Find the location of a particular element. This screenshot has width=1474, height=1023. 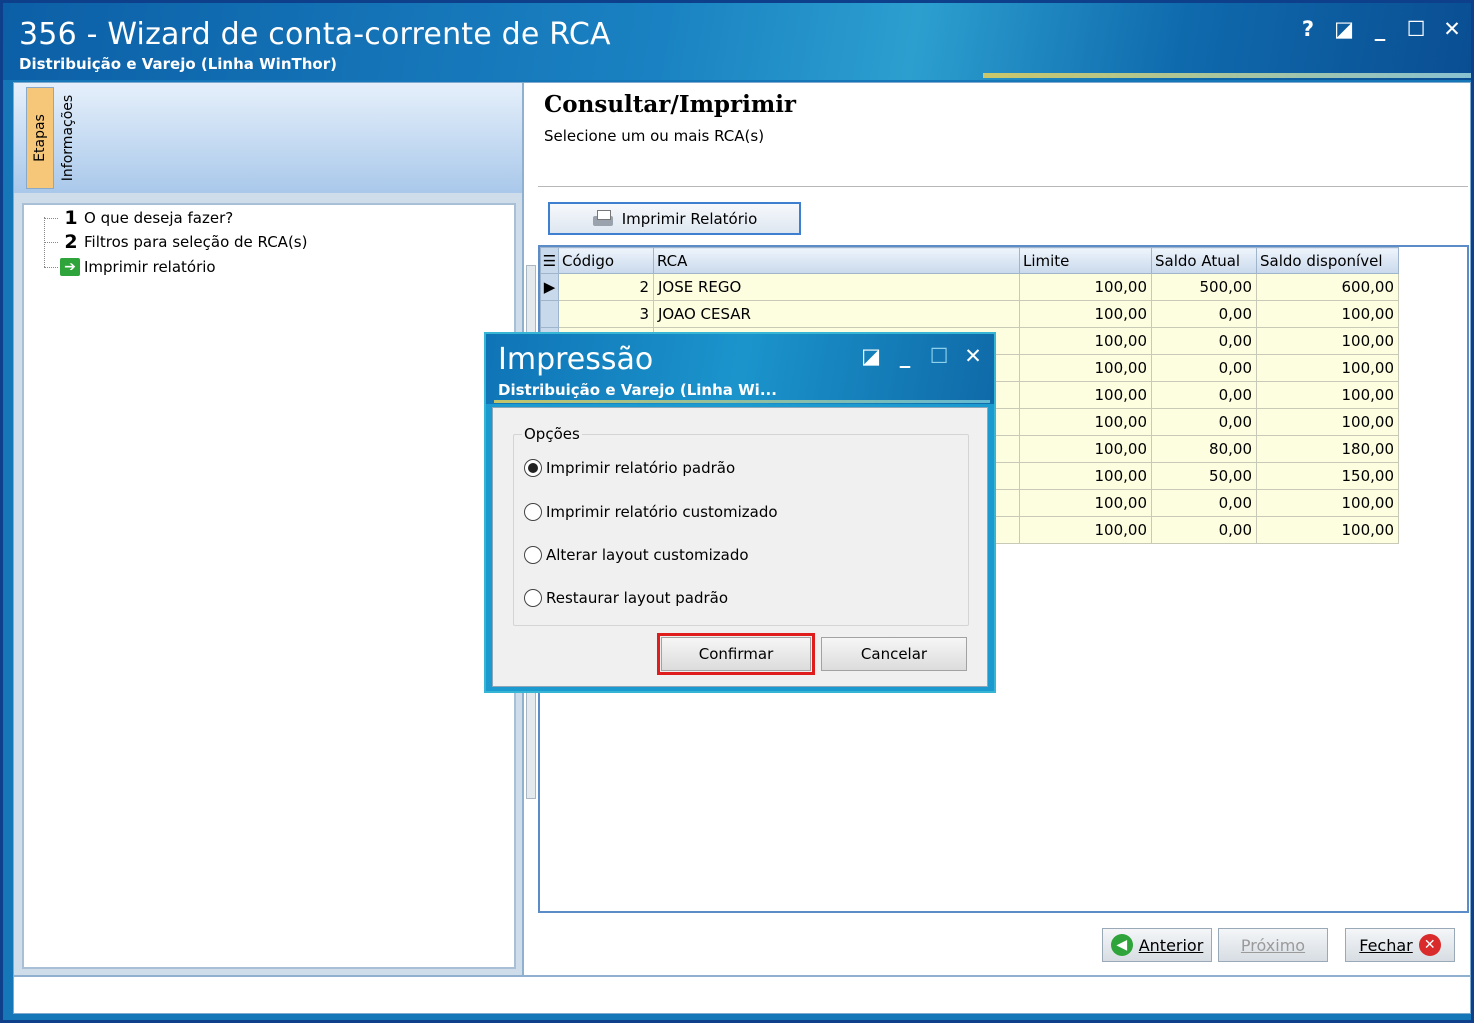

printer-icon is located at coordinates (603, 218).